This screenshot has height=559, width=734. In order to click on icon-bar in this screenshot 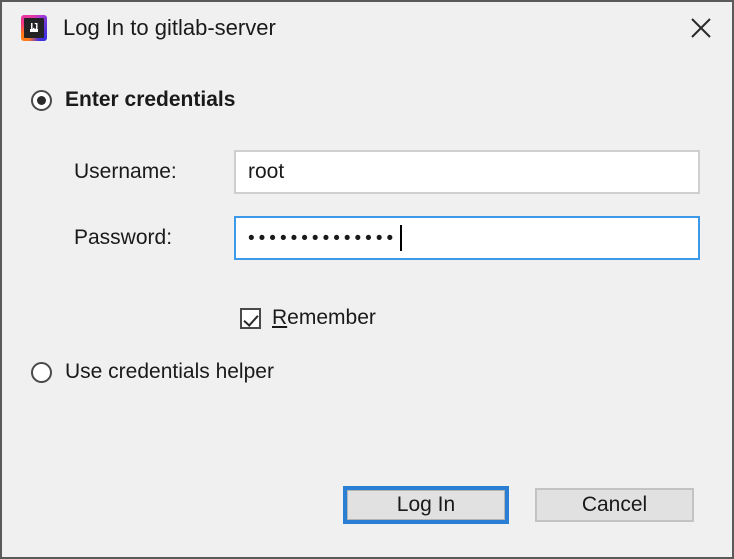, I will do `click(34, 30)`.